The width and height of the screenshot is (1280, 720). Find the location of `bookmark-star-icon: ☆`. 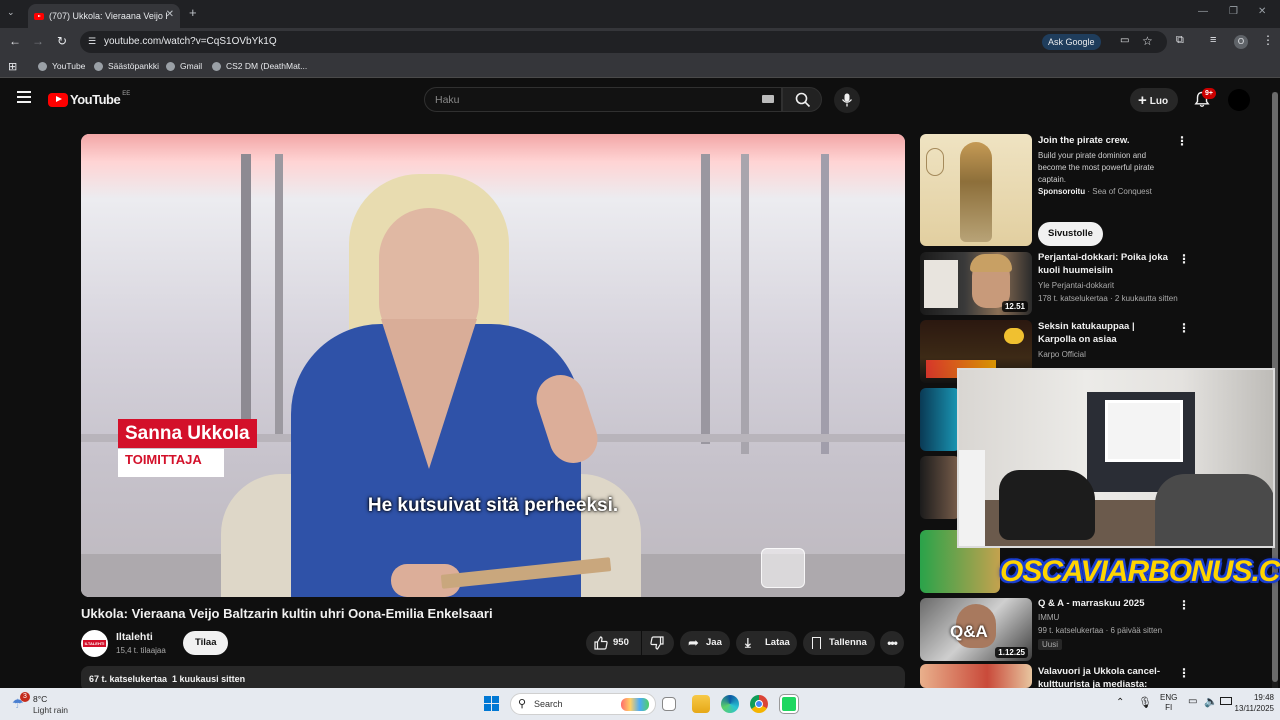

bookmark-star-icon: ☆ is located at coordinates (1147, 41).